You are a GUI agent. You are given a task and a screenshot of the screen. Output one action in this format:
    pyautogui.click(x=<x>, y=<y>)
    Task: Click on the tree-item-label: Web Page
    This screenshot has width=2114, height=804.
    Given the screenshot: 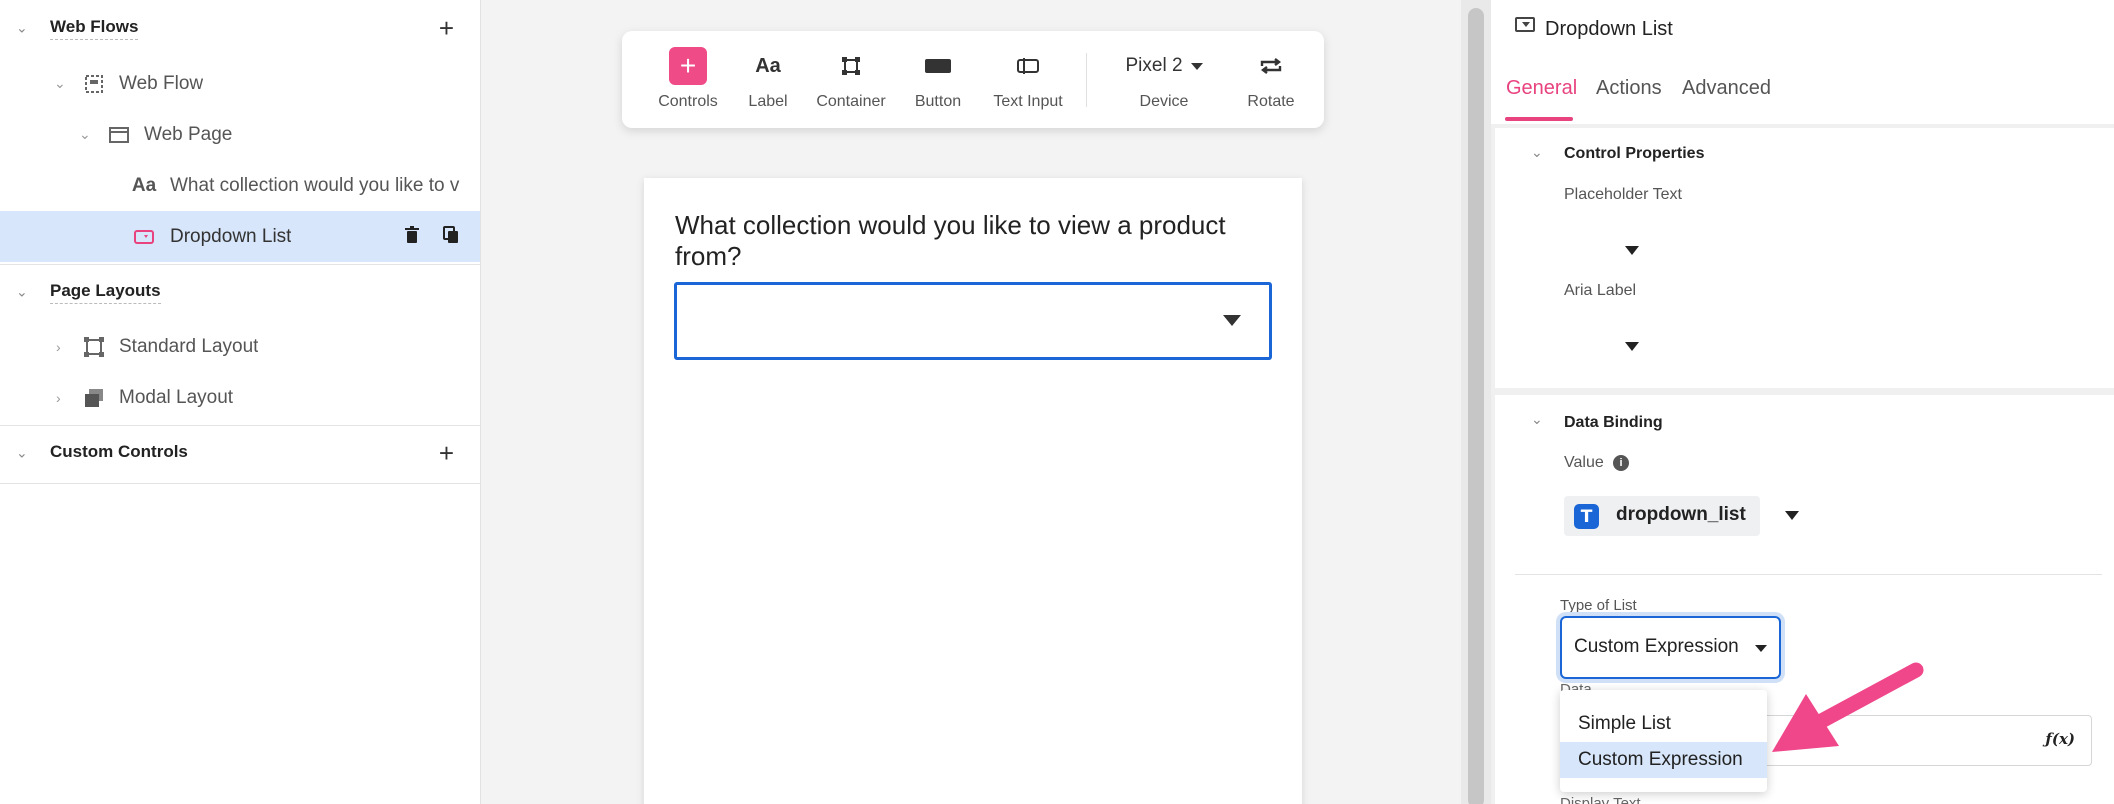 What is the action you would take?
    pyautogui.click(x=188, y=134)
    